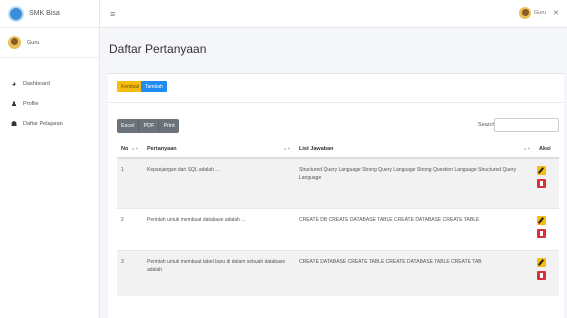  What do you see at coordinates (130, 228) in the screenshot?
I see `cell-no: 2` at bounding box center [130, 228].